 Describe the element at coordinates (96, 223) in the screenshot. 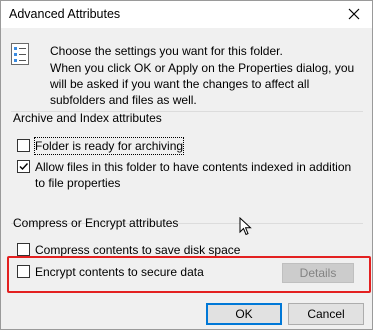

I see `compress-group-title: Compress or Encrypt attributes` at that location.